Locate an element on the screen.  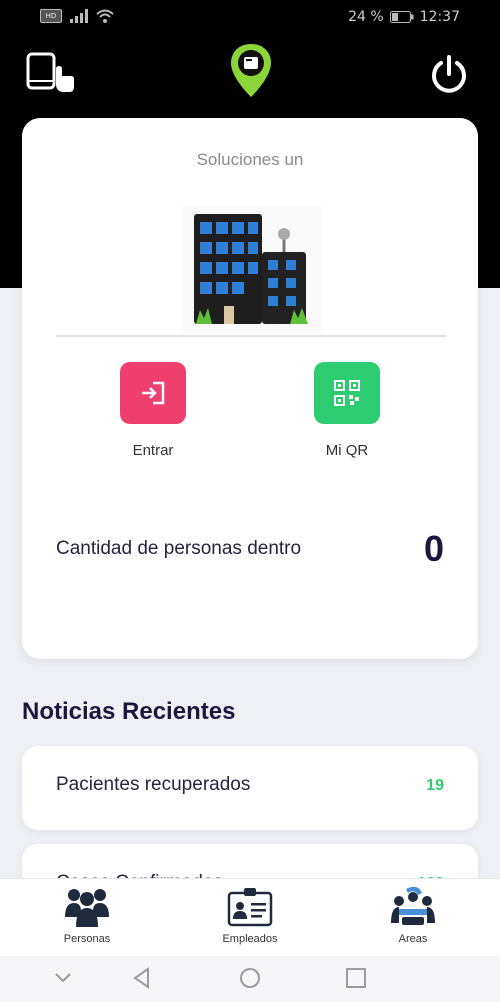
building-icon is located at coordinates (252, 270).